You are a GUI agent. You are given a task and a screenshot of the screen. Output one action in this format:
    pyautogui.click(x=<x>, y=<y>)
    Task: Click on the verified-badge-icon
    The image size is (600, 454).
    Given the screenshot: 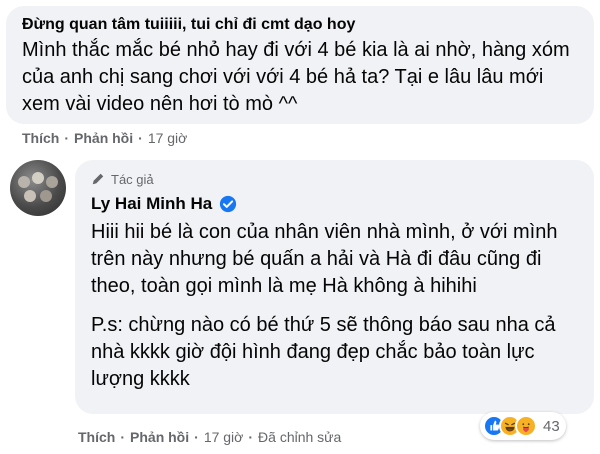 What is the action you would take?
    pyautogui.click(x=228, y=204)
    